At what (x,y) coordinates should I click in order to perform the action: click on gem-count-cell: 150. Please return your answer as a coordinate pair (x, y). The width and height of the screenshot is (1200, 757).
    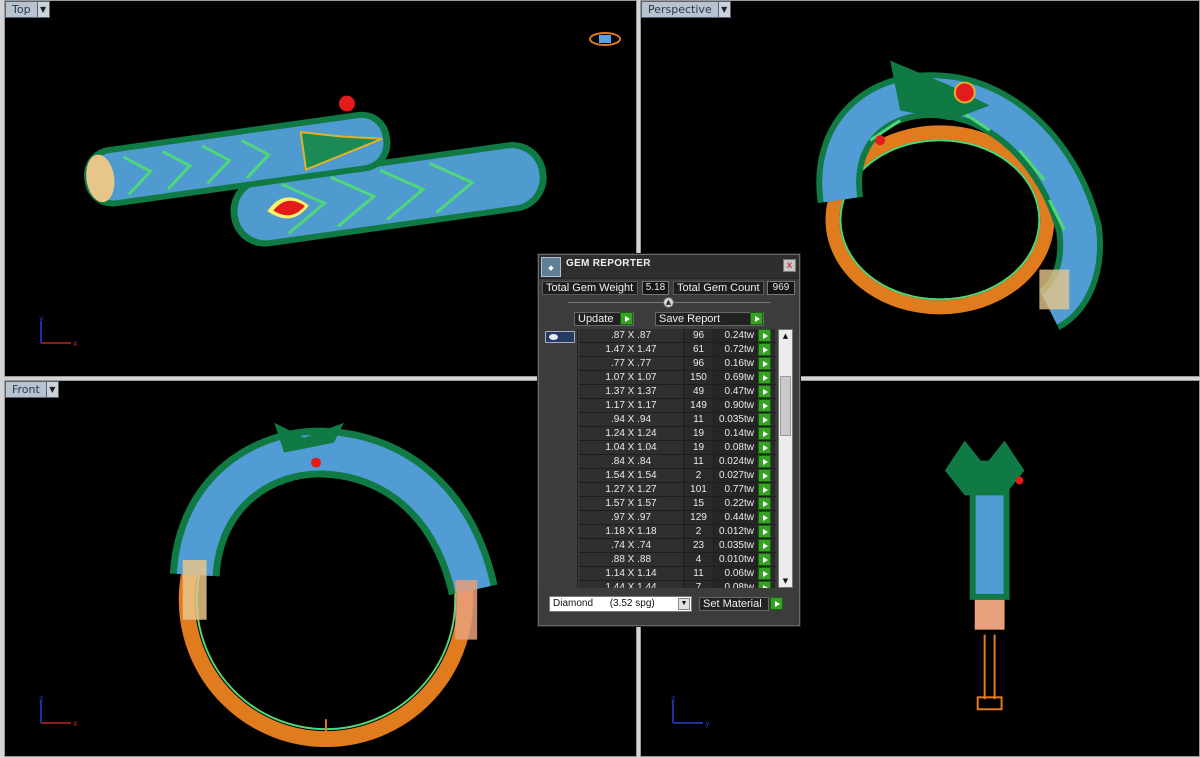
    Looking at the image, I should click on (699, 377).